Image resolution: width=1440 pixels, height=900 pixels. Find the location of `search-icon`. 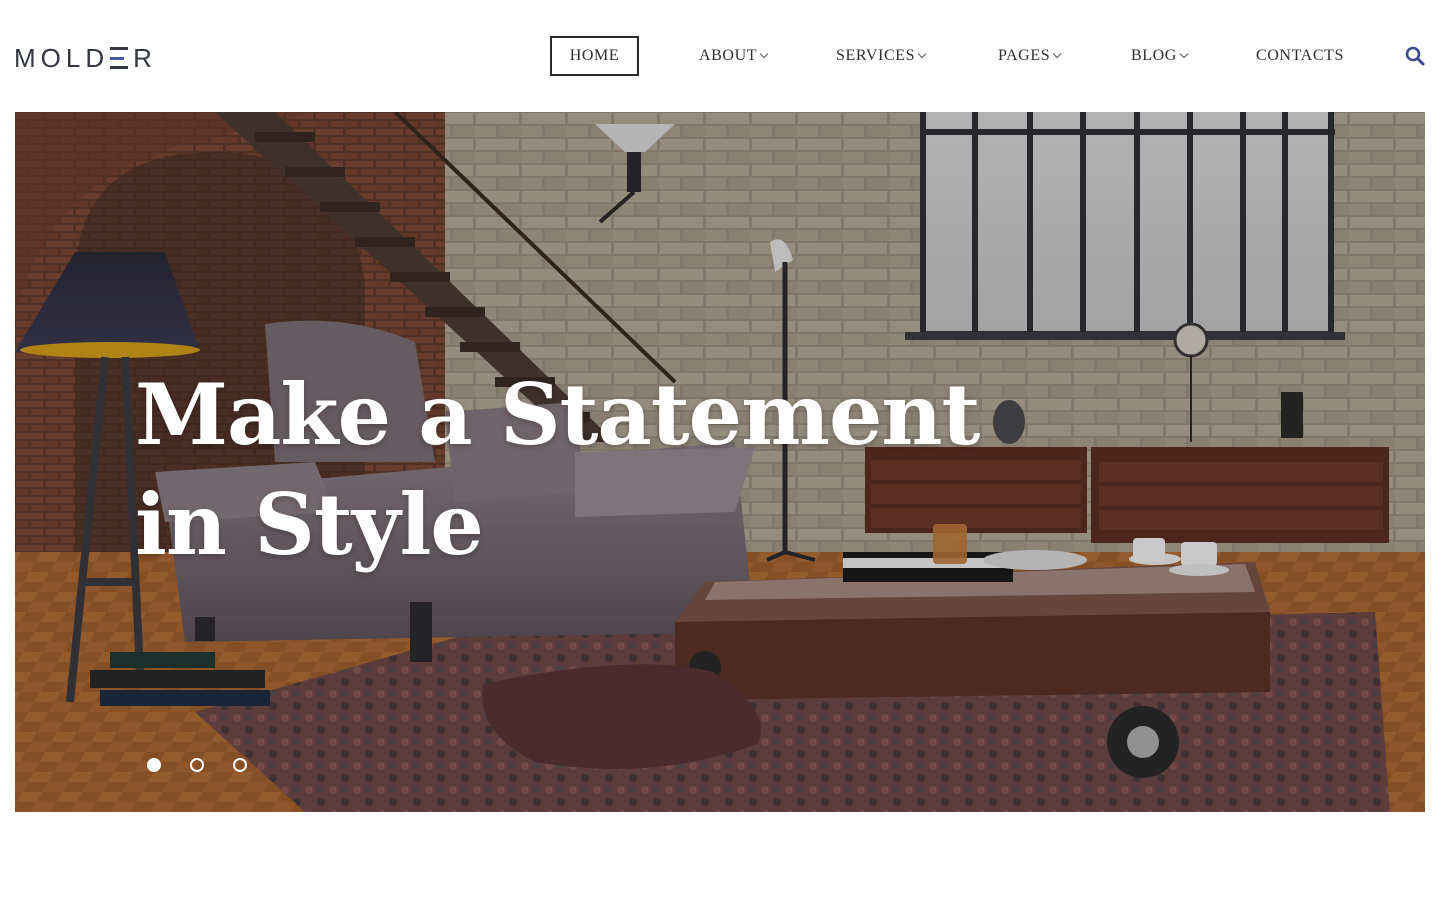

search-icon is located at coordinates (1415, 56).